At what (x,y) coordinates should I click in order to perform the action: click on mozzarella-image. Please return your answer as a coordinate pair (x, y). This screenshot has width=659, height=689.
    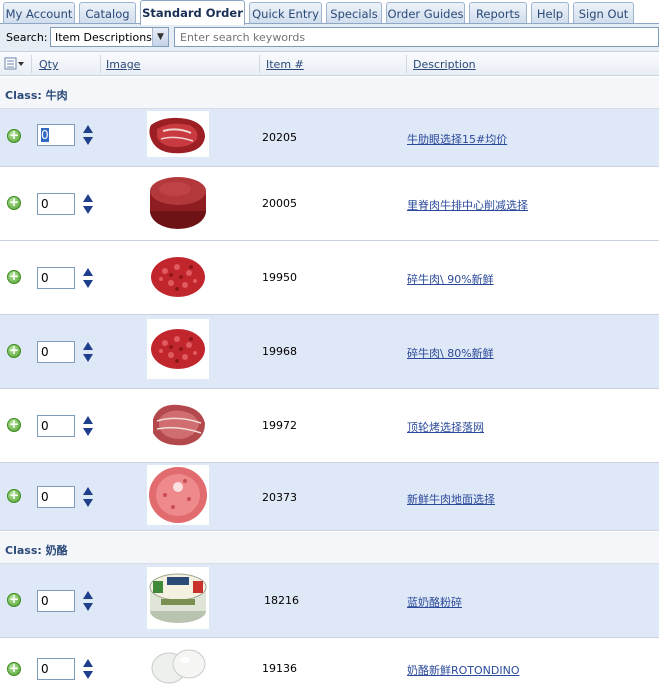
    Looking at the image, I should click on (178, 664).